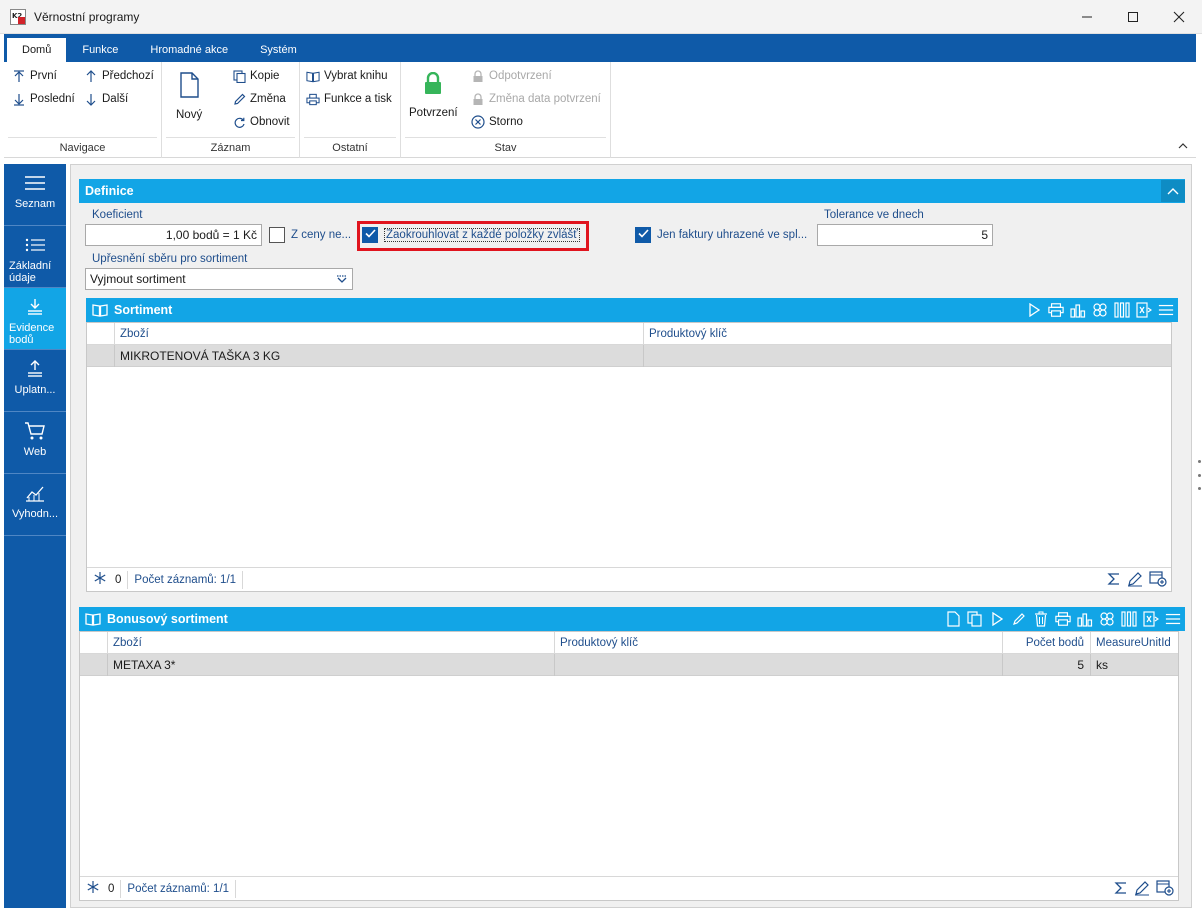 The height and width of the screenshot is (912, 1202). Describe the element at coordinates (497, 122) in the screenshot. I see `cancel-storno-button: Storno` at that location.